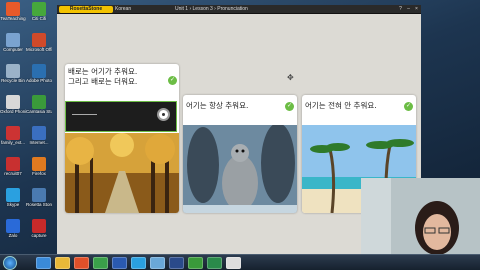  Describe the element at coordinates (290, 77) in the screenshot. I see `mouse-cursor-icon: ✥` at that location.